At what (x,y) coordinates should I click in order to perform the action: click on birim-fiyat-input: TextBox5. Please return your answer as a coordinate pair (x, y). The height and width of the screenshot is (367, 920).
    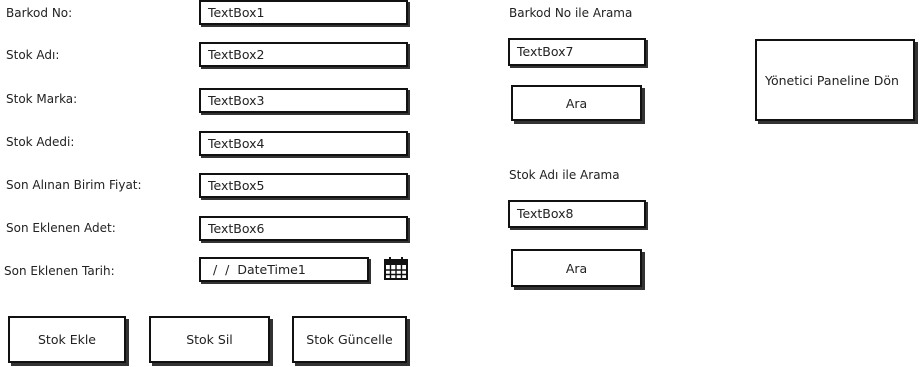
    Looking at the image, I should click on (303, 185).